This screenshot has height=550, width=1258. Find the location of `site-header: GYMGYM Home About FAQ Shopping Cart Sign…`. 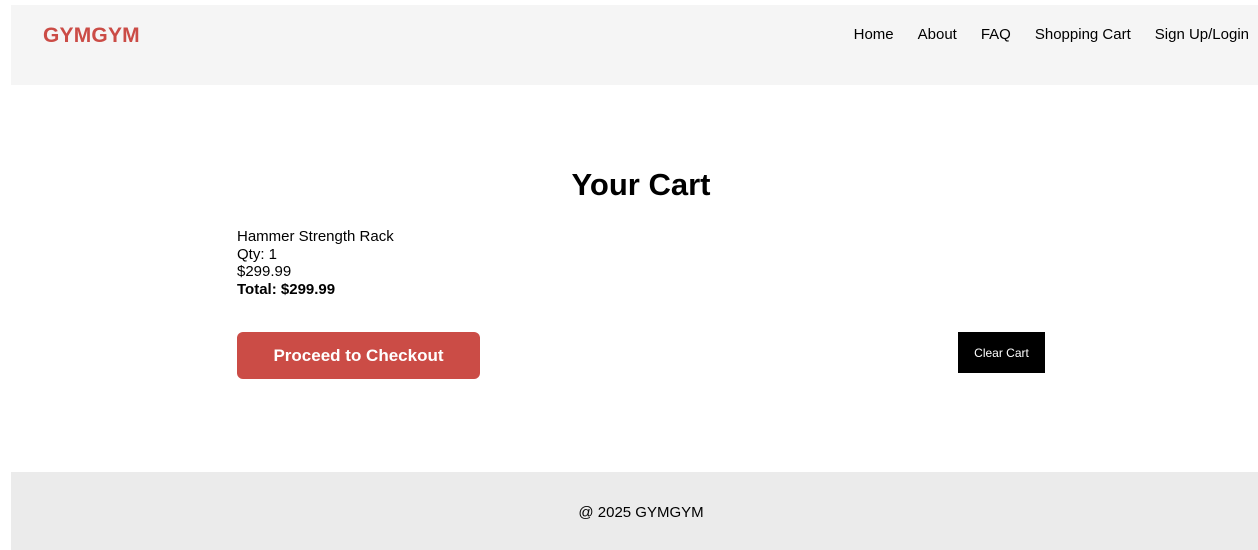

site-header: GYMGYM Home About FAQ Shopping Cart Sign… is located at coordinates (634, 45).